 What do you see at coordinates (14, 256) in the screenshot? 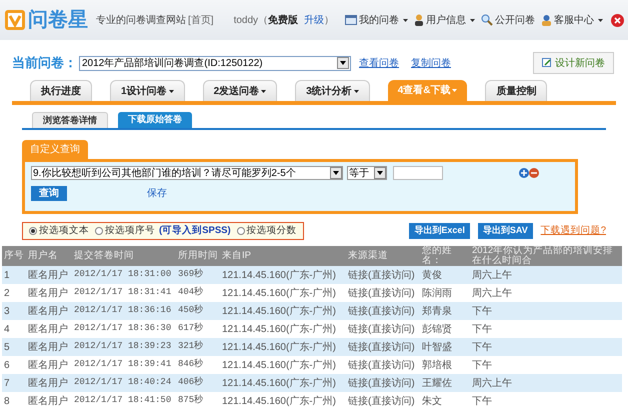
I see `column-header: 序号` at bounding box center [14, 256].